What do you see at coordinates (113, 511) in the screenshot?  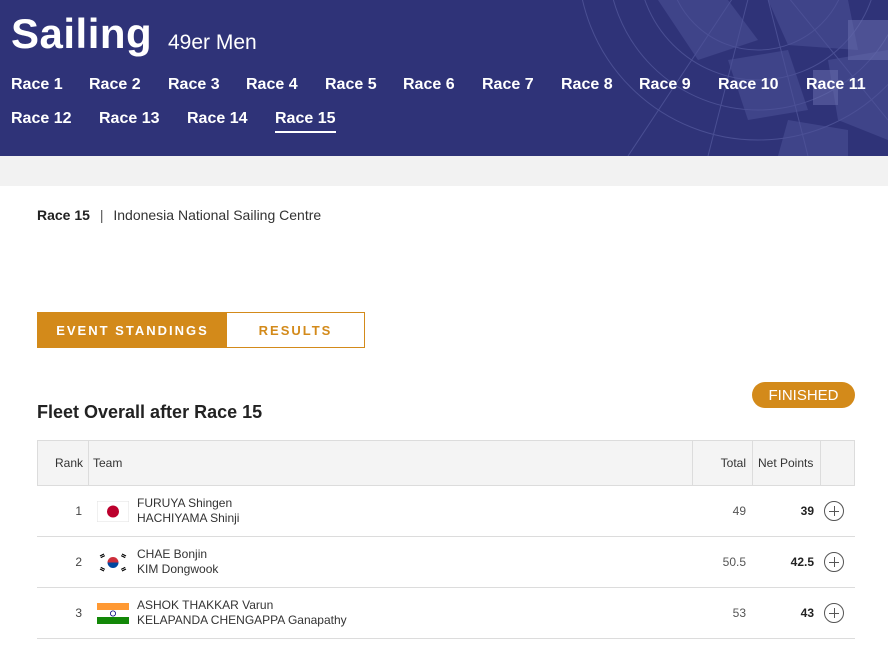 I see `japan-flag-icon` at bounding box center [113, 511].